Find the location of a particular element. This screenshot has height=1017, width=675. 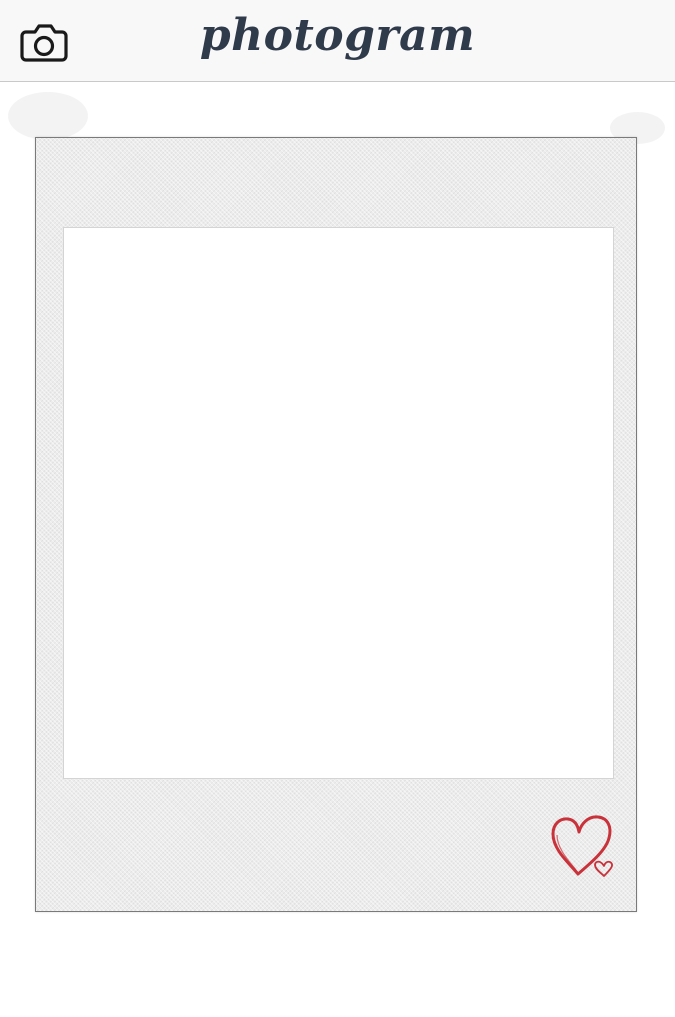

like-button is located at coordinates (583, 847).